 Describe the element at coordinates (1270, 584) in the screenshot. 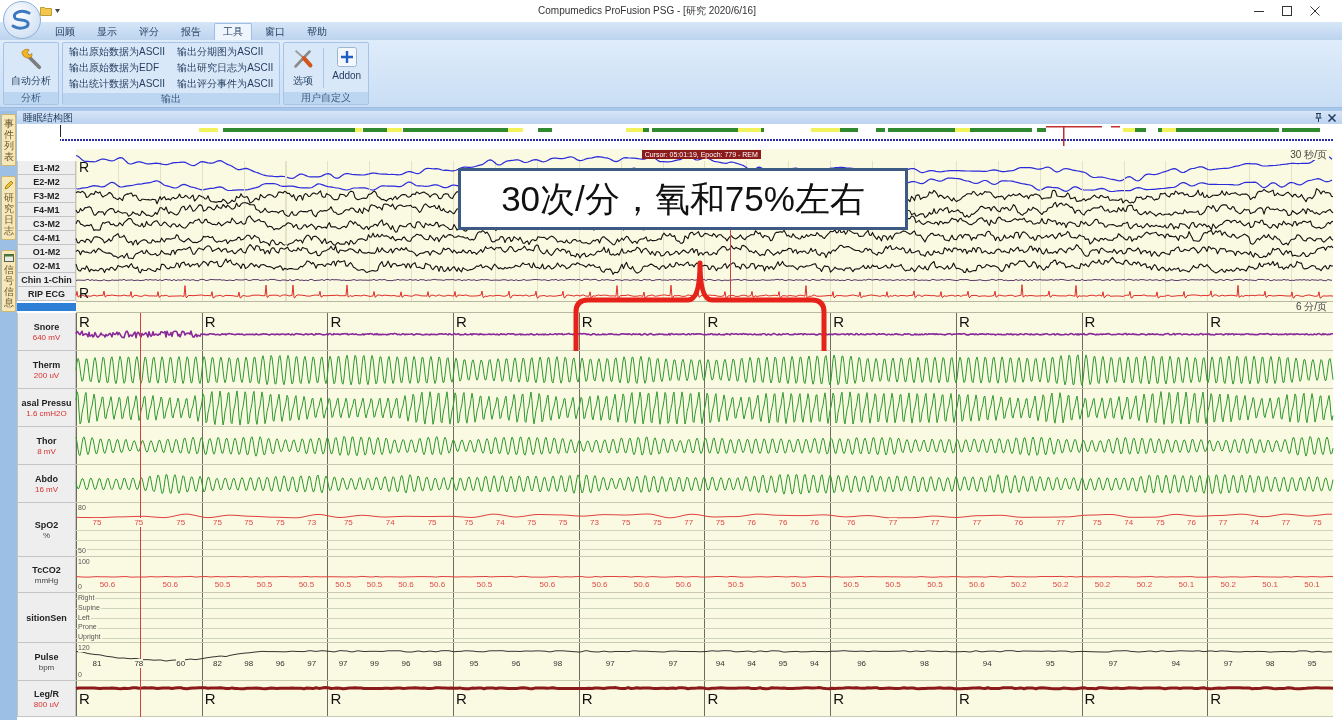

I see `reading-value: 50.1` at that location.